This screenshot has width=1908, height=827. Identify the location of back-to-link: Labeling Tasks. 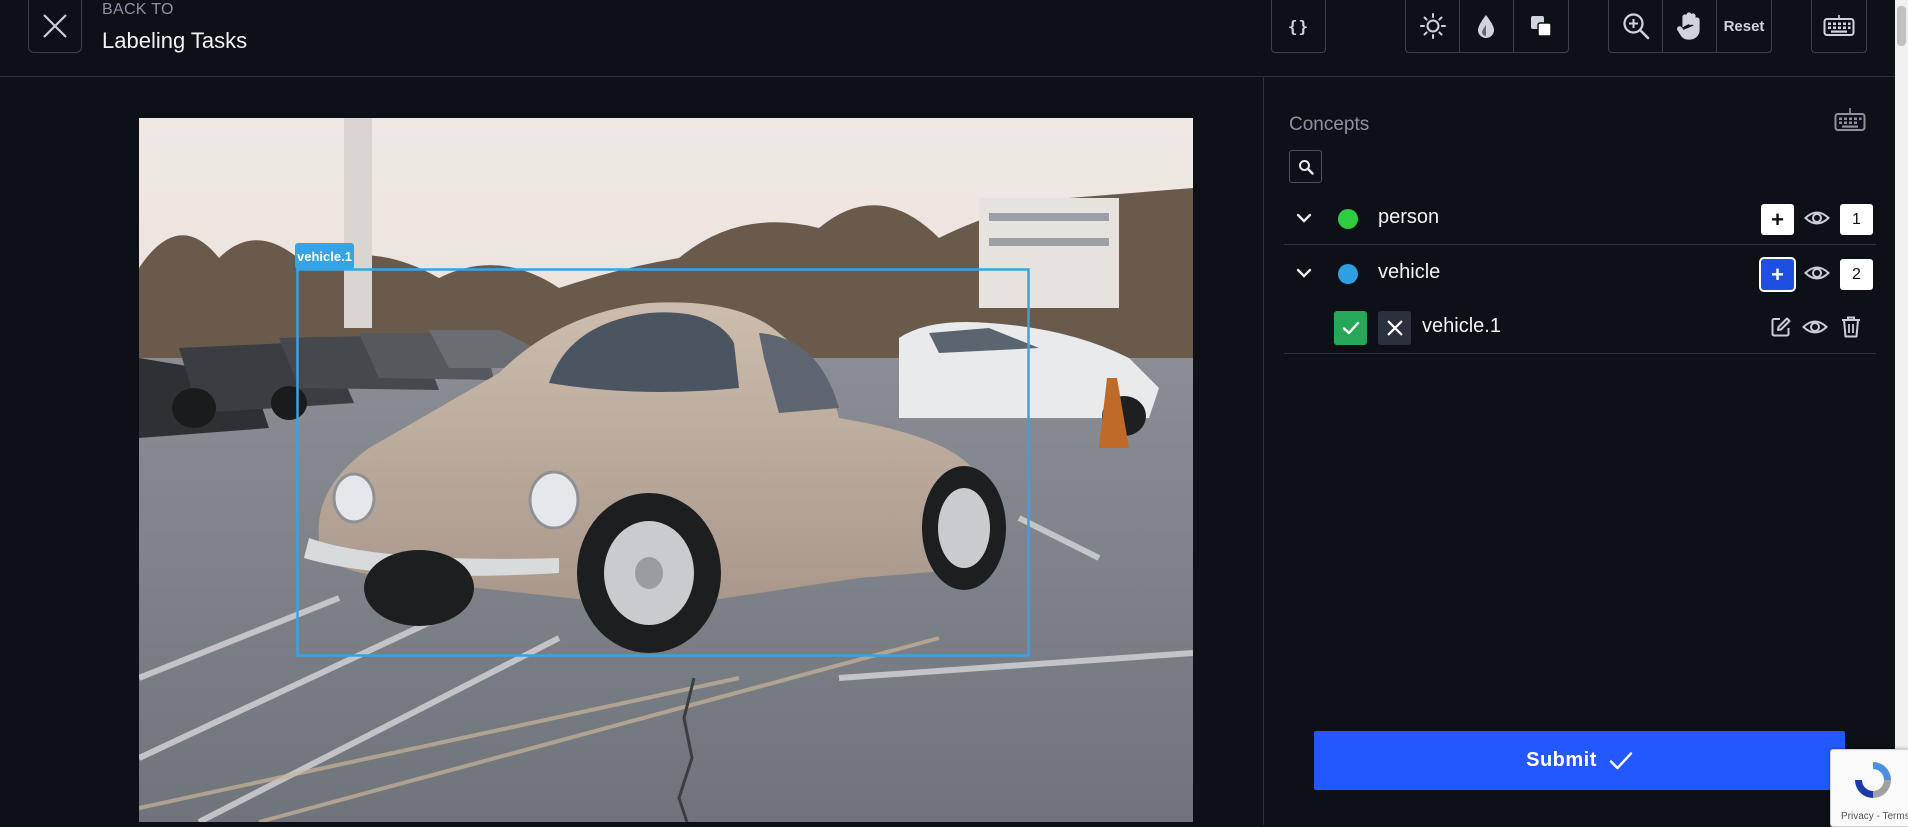
(174, 41).